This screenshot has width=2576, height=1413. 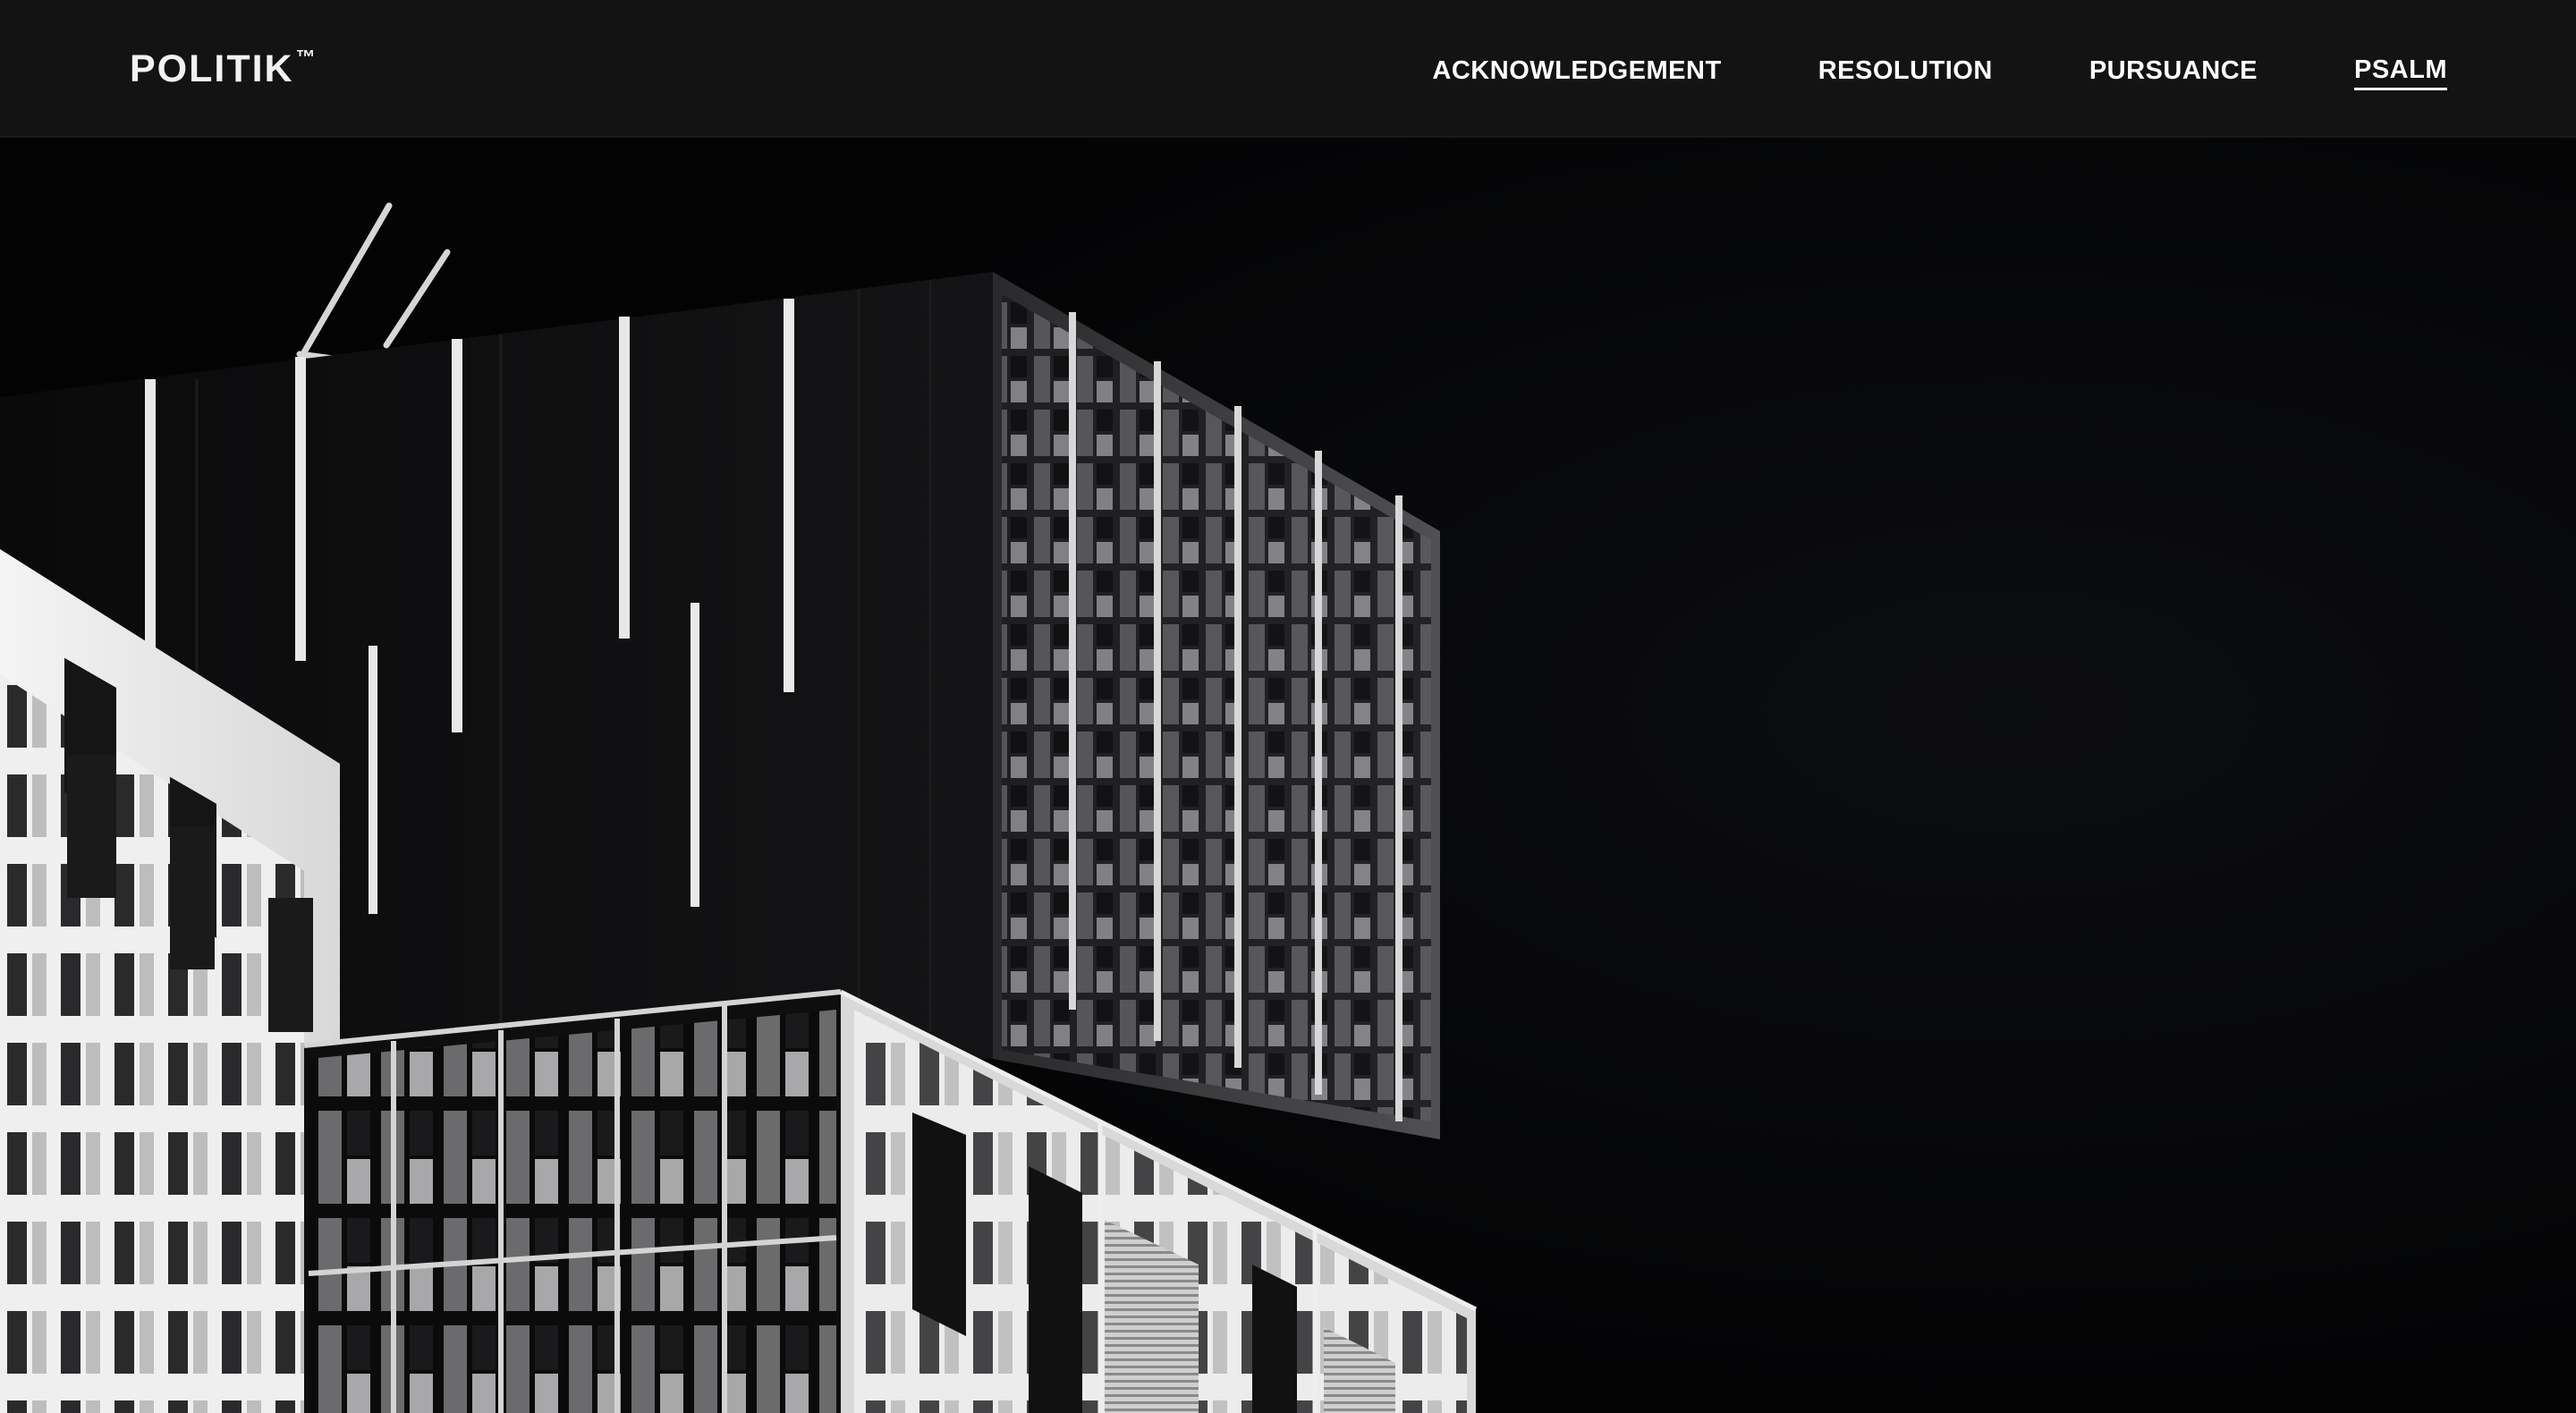 What do you see at coordinates (1905, 71) in the screenshot?
I see `nav-link-resolution: RESOLUTION` at bounding box center [1905, 71].